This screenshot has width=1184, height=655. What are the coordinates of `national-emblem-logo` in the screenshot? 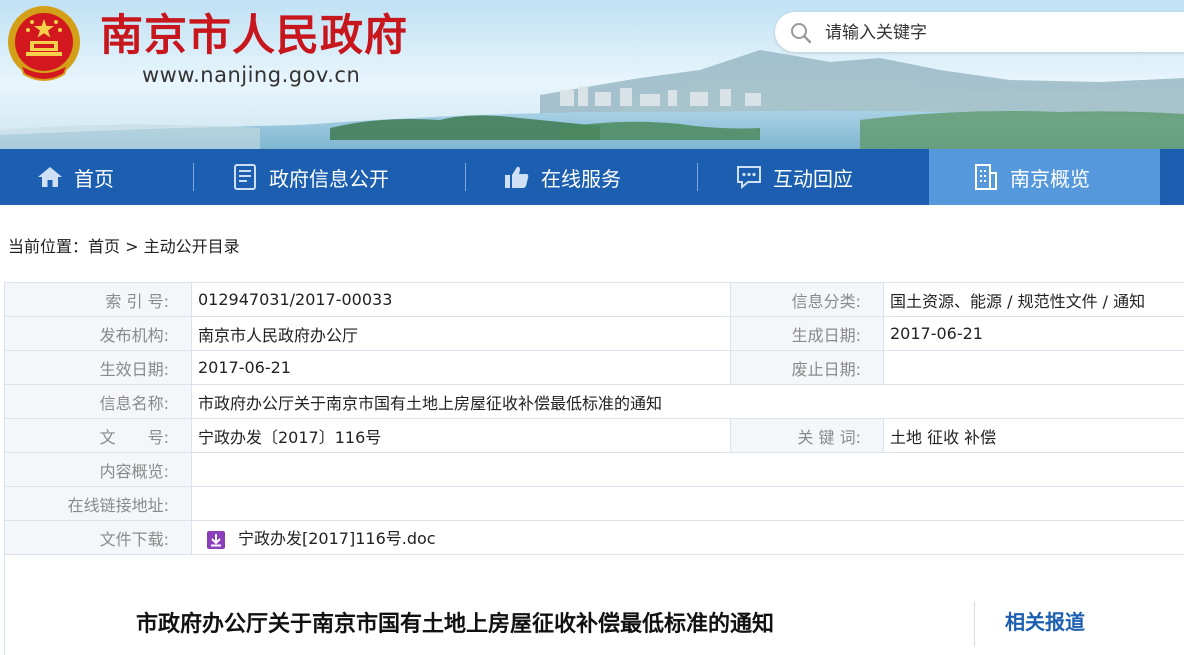 It's located at (44, 46).